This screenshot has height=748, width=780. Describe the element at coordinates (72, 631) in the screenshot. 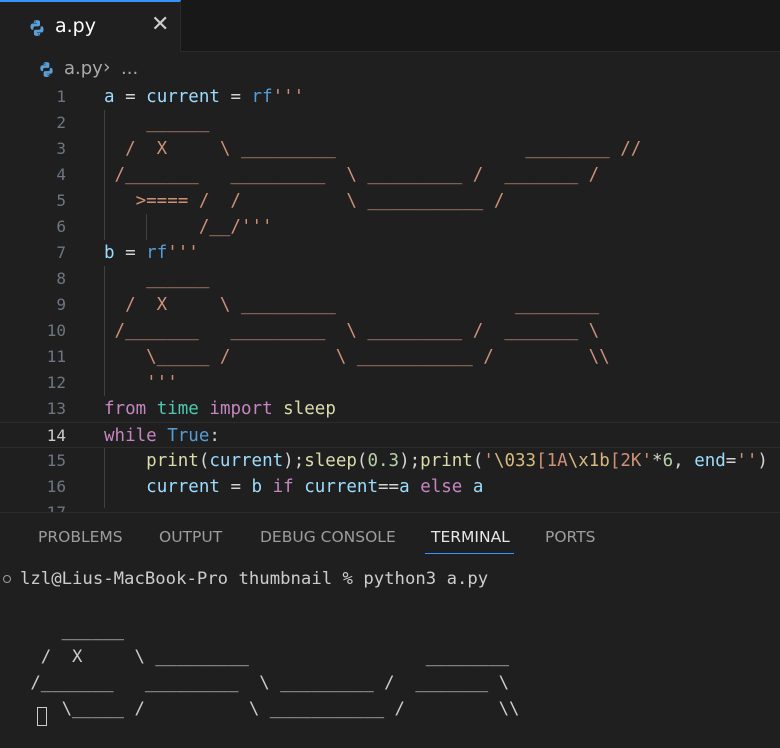

I see `terminal-line: ______` at that location.